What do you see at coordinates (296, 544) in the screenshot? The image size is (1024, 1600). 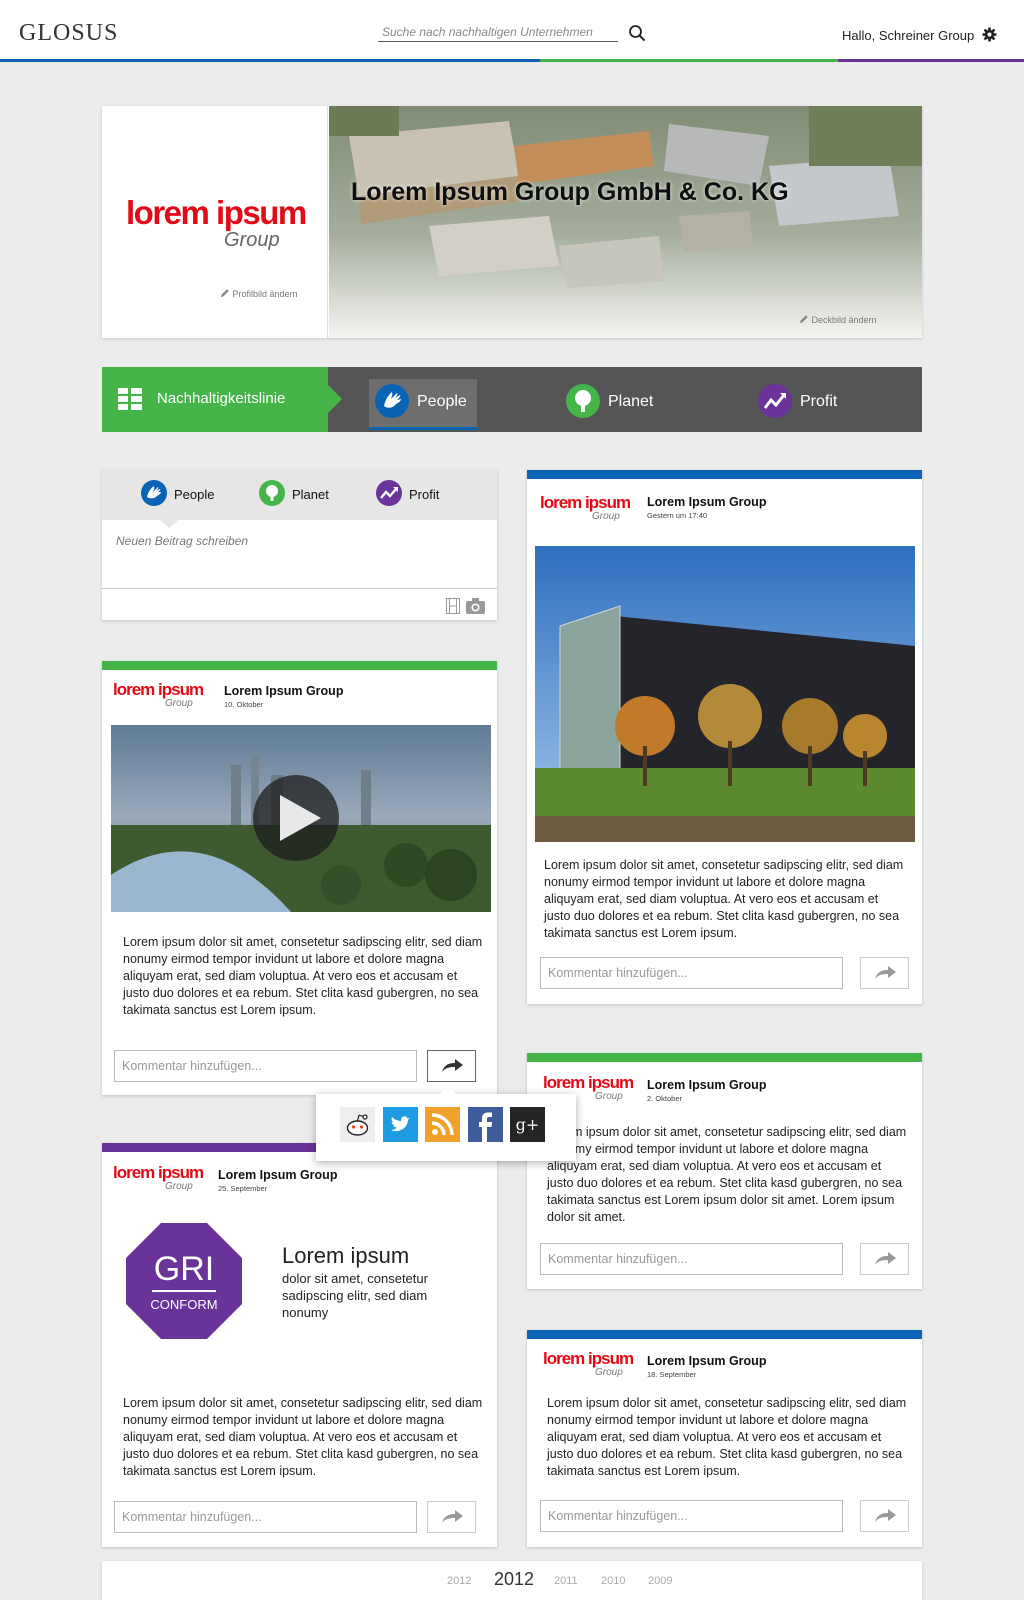 I see `new-post-field: Neuen Beitrag schreiben` at bounding box center [296, 544].